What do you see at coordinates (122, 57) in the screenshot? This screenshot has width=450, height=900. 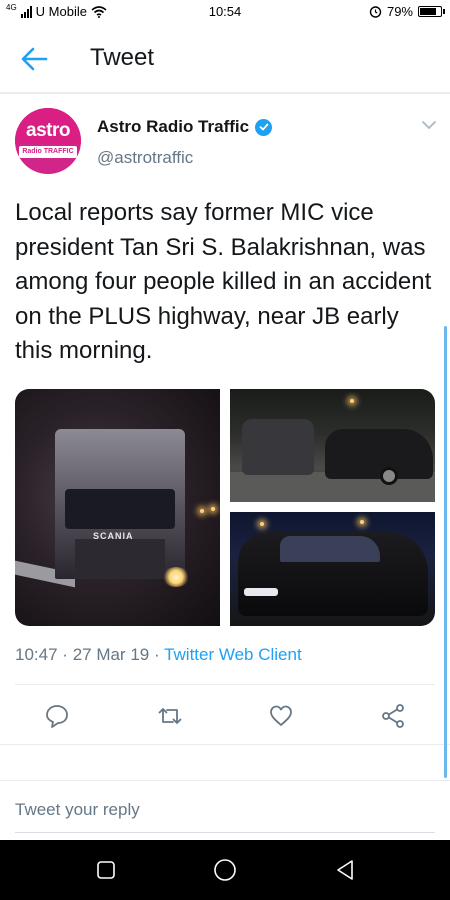 I see `page-title: Tweet` at bounding box center [122, 57].